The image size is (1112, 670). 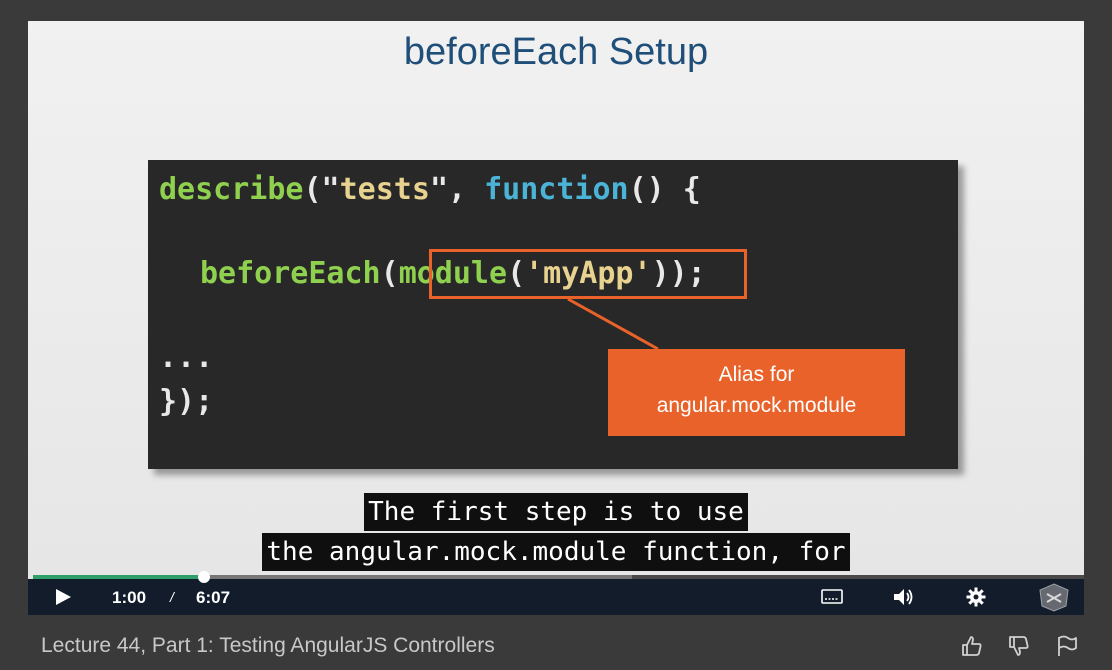 What do you see at coordinates (756, 405) in the screenshot?
I see `callout-line-2: angular.mock.module` at bounding box center [756, 405].